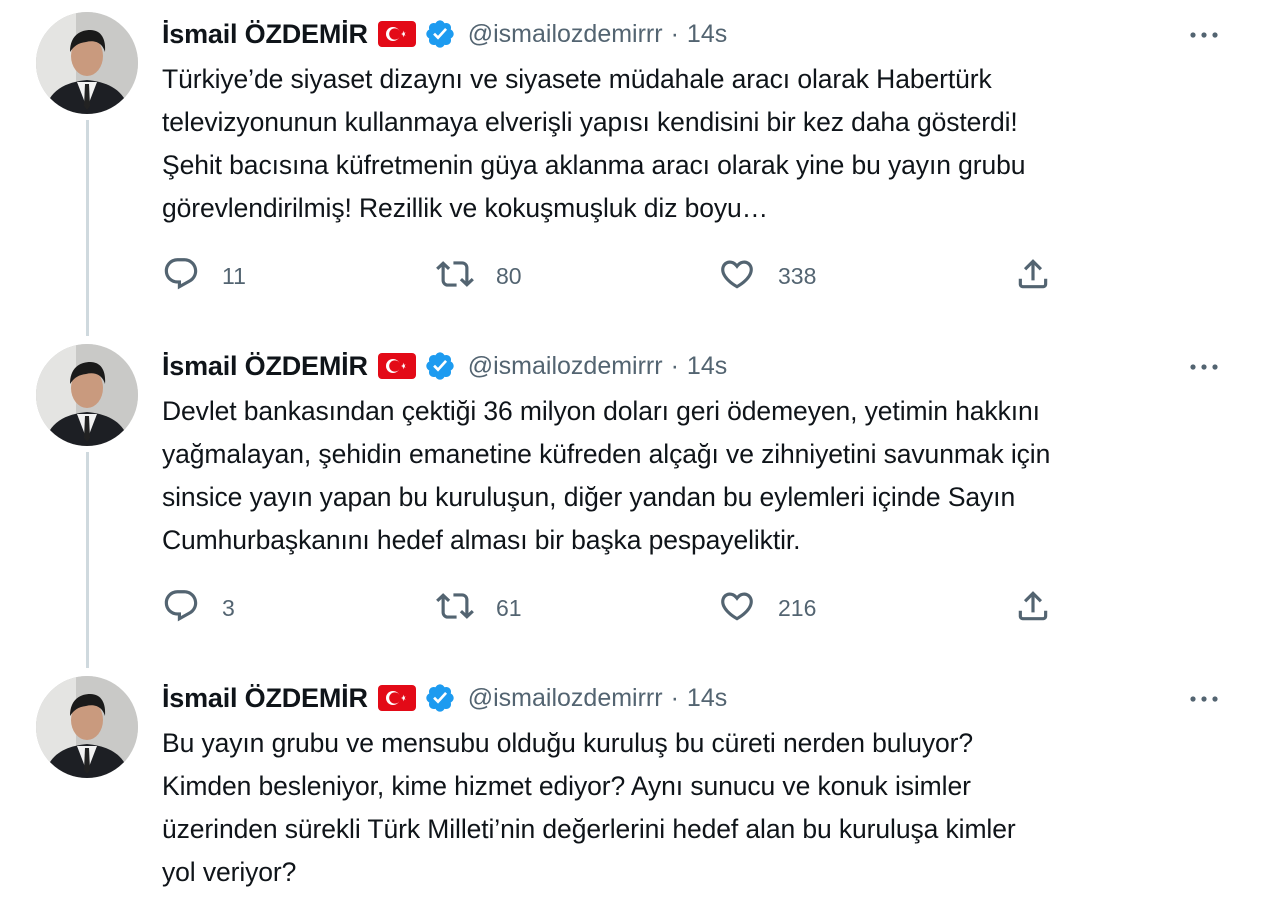 Image resolution: width=1266 pixels, height=900 pixels. What do you see at coordinates (204, 276) in the screenshot?
I see `reply-button: 11` at bounding box center [204, 276].